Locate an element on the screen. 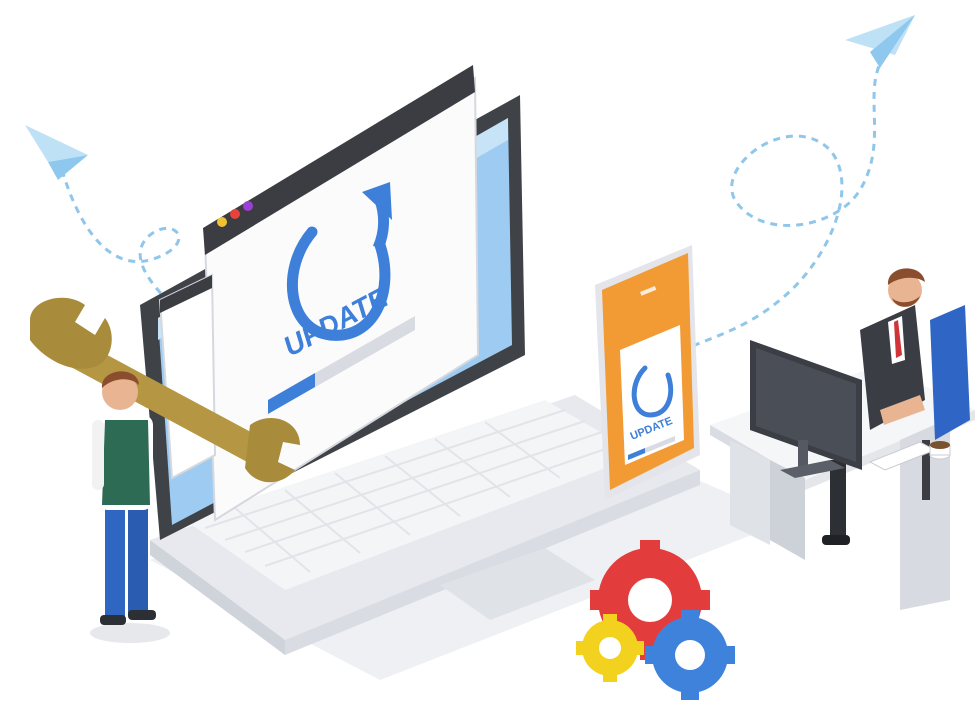  coffee-cup-icon is located at coordinates (940, 450).